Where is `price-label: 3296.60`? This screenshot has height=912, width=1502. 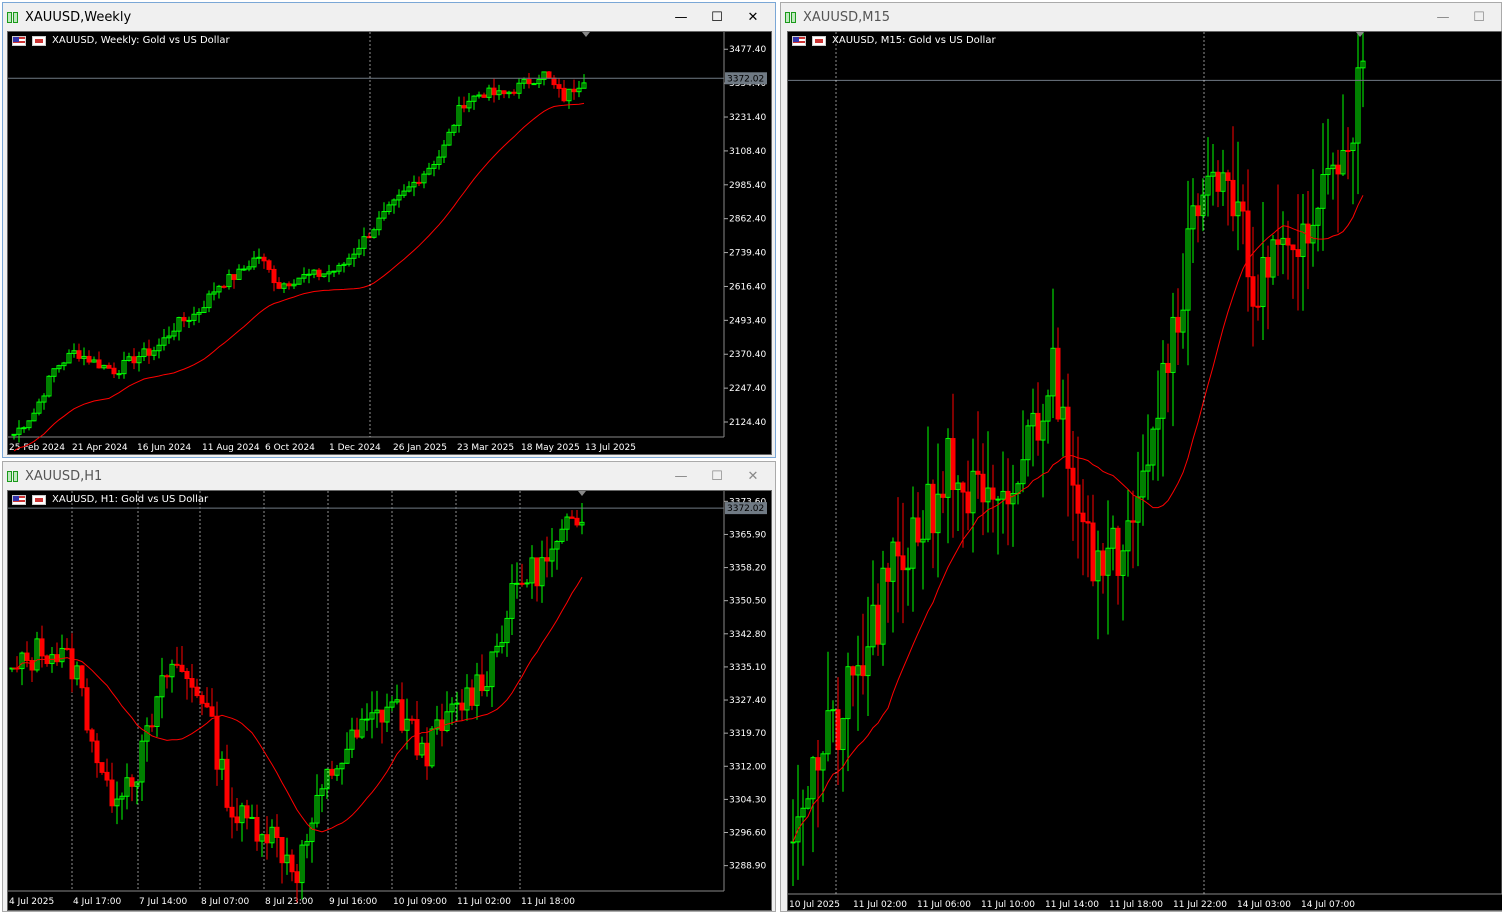 price-label: 3296.60 is located at coordinates (747, 834).